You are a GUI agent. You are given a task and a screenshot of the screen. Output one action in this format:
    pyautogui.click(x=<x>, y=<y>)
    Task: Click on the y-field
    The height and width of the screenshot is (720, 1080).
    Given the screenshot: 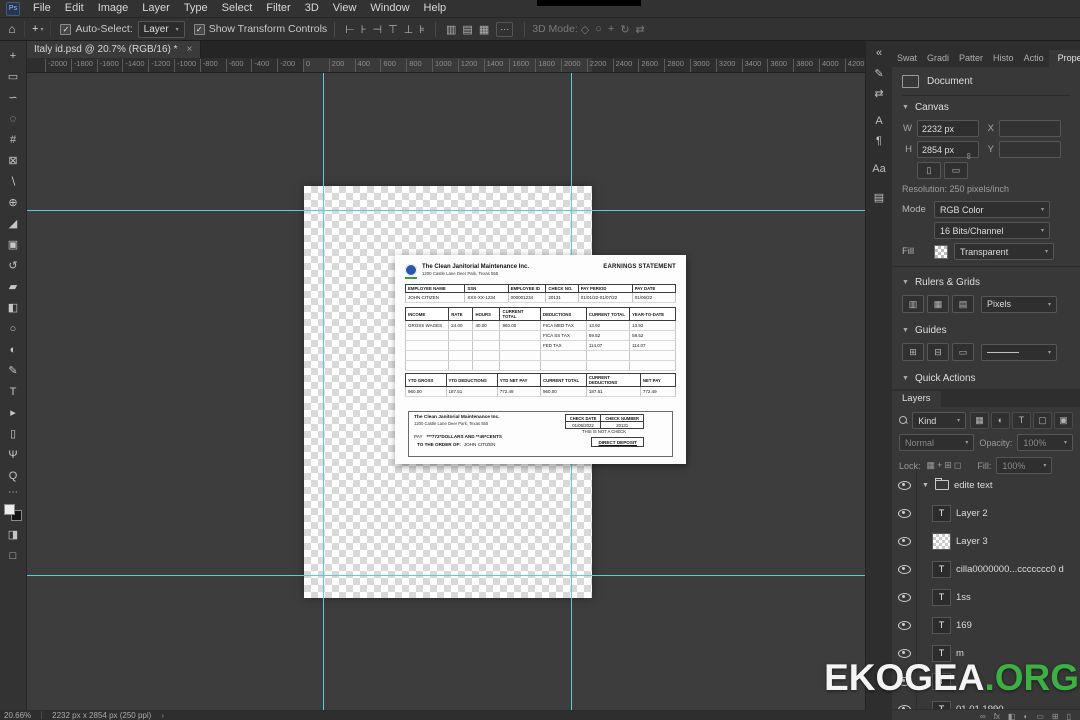 What is the action you would take?
    pyautogui.click(x=1030, y=149)
    